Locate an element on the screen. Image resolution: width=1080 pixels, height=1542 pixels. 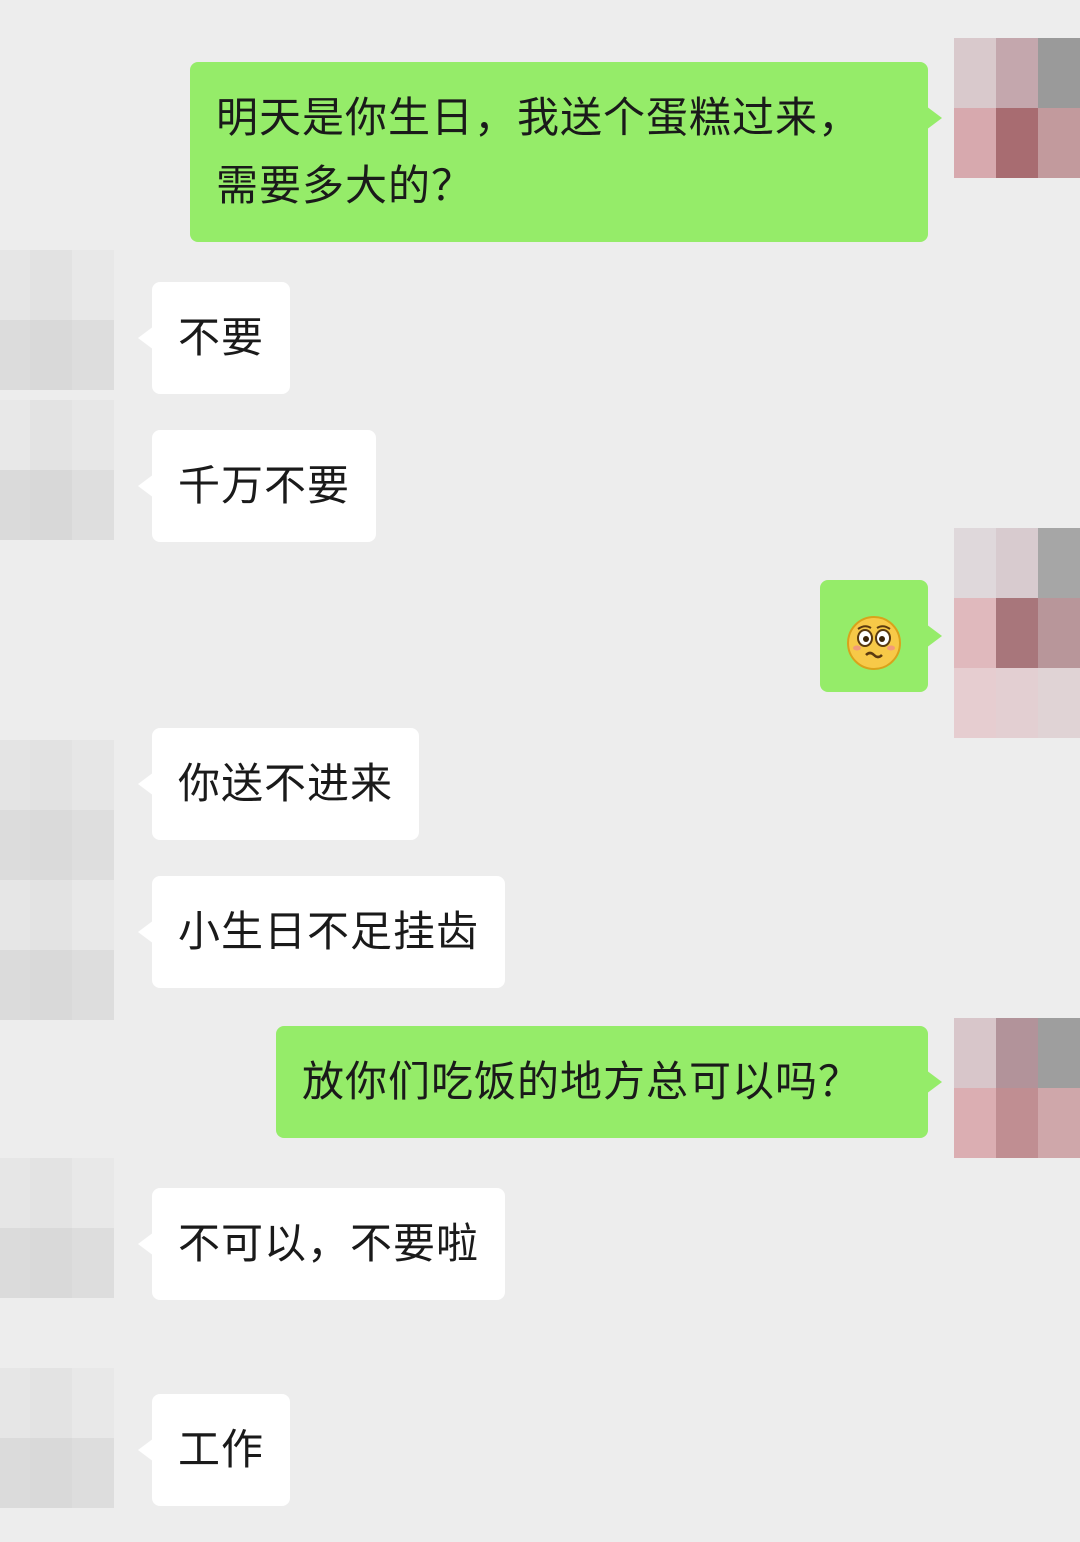
message-bubble: 明天是你生日，我送个蛋糕过来，需要多大的？ is located at coordinates (566, 152).